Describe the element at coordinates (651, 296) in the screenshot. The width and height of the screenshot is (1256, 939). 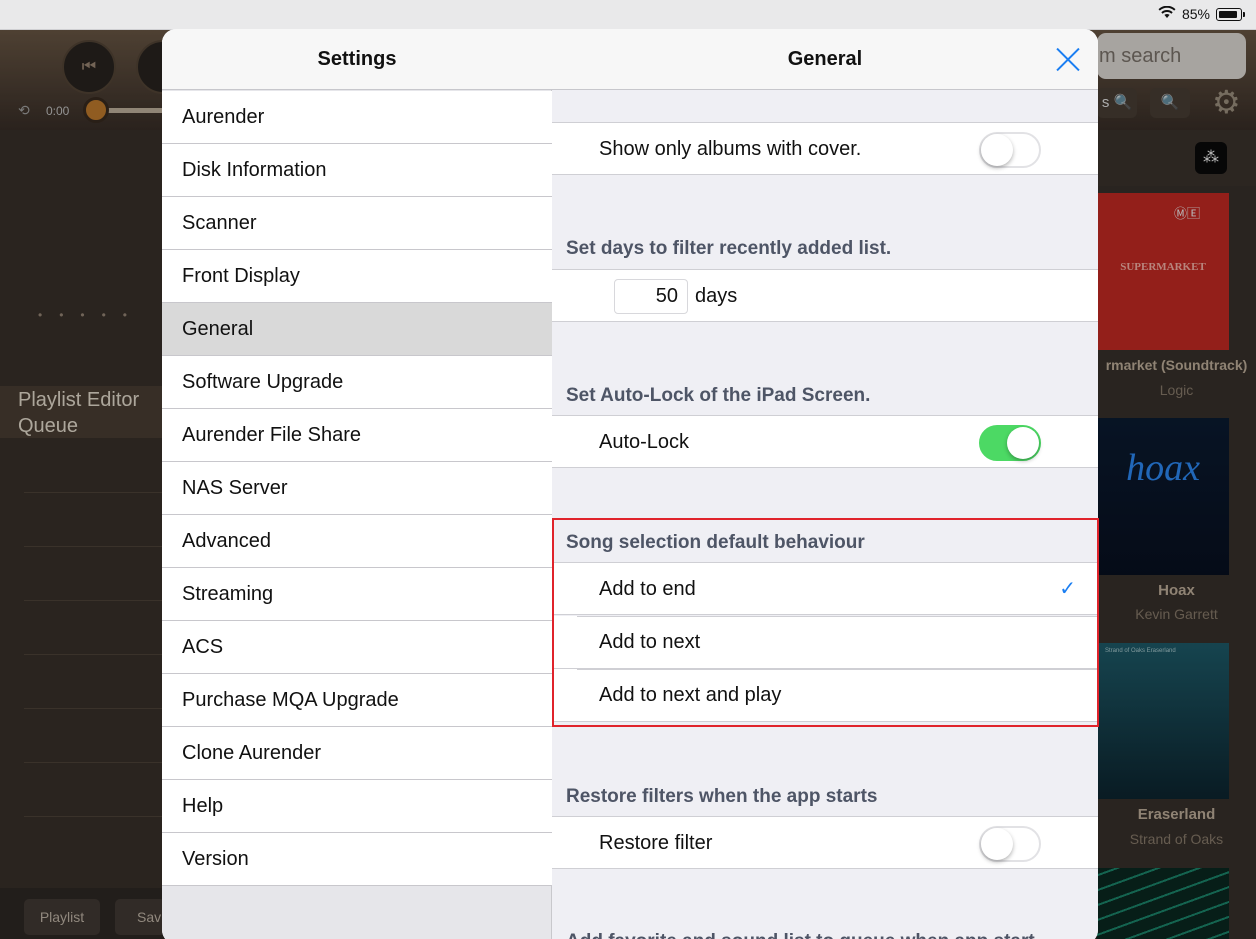
I see `days-input: 50` at that location.